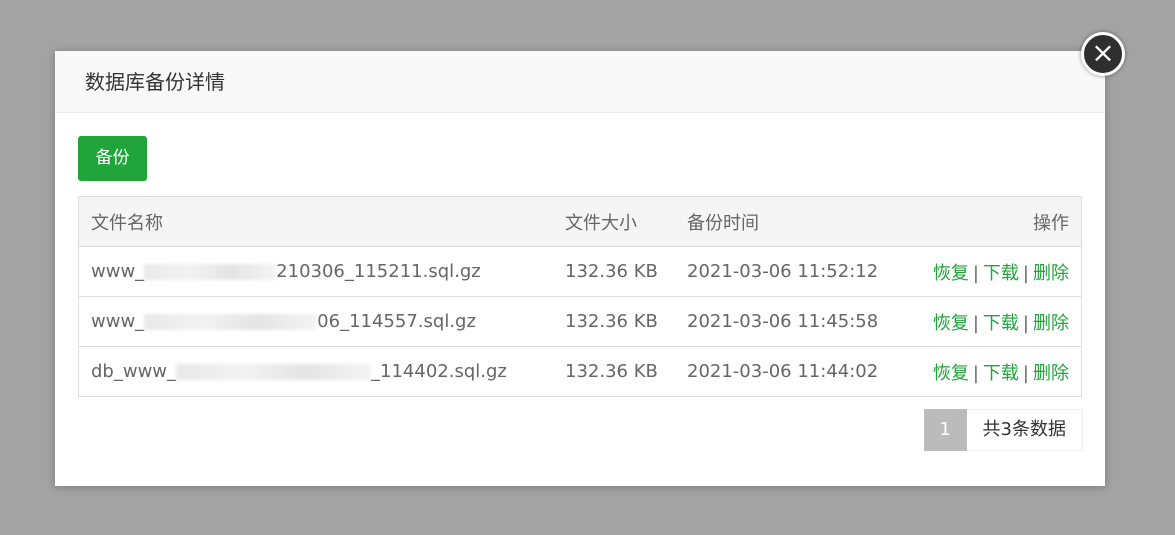 The image size is (1175, 535). Describe the element at coordinates (1024, 430) in the screenshot. I see `pagination-total: 共3条数据` at that location.